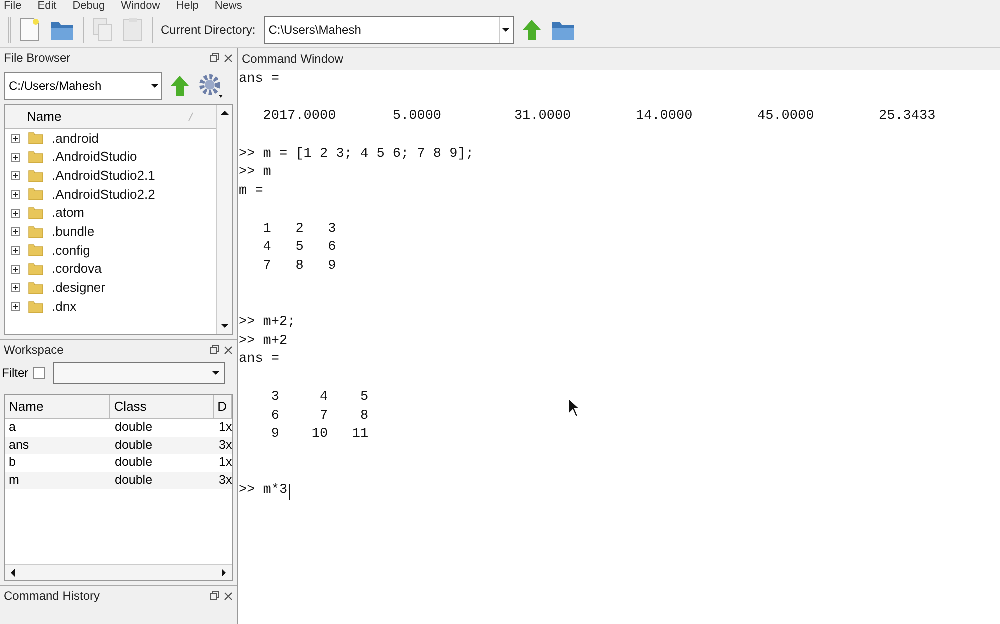 This screenshot has height=624, width=1000. I want to click on console-line: >> m+2, so click(263, 341).